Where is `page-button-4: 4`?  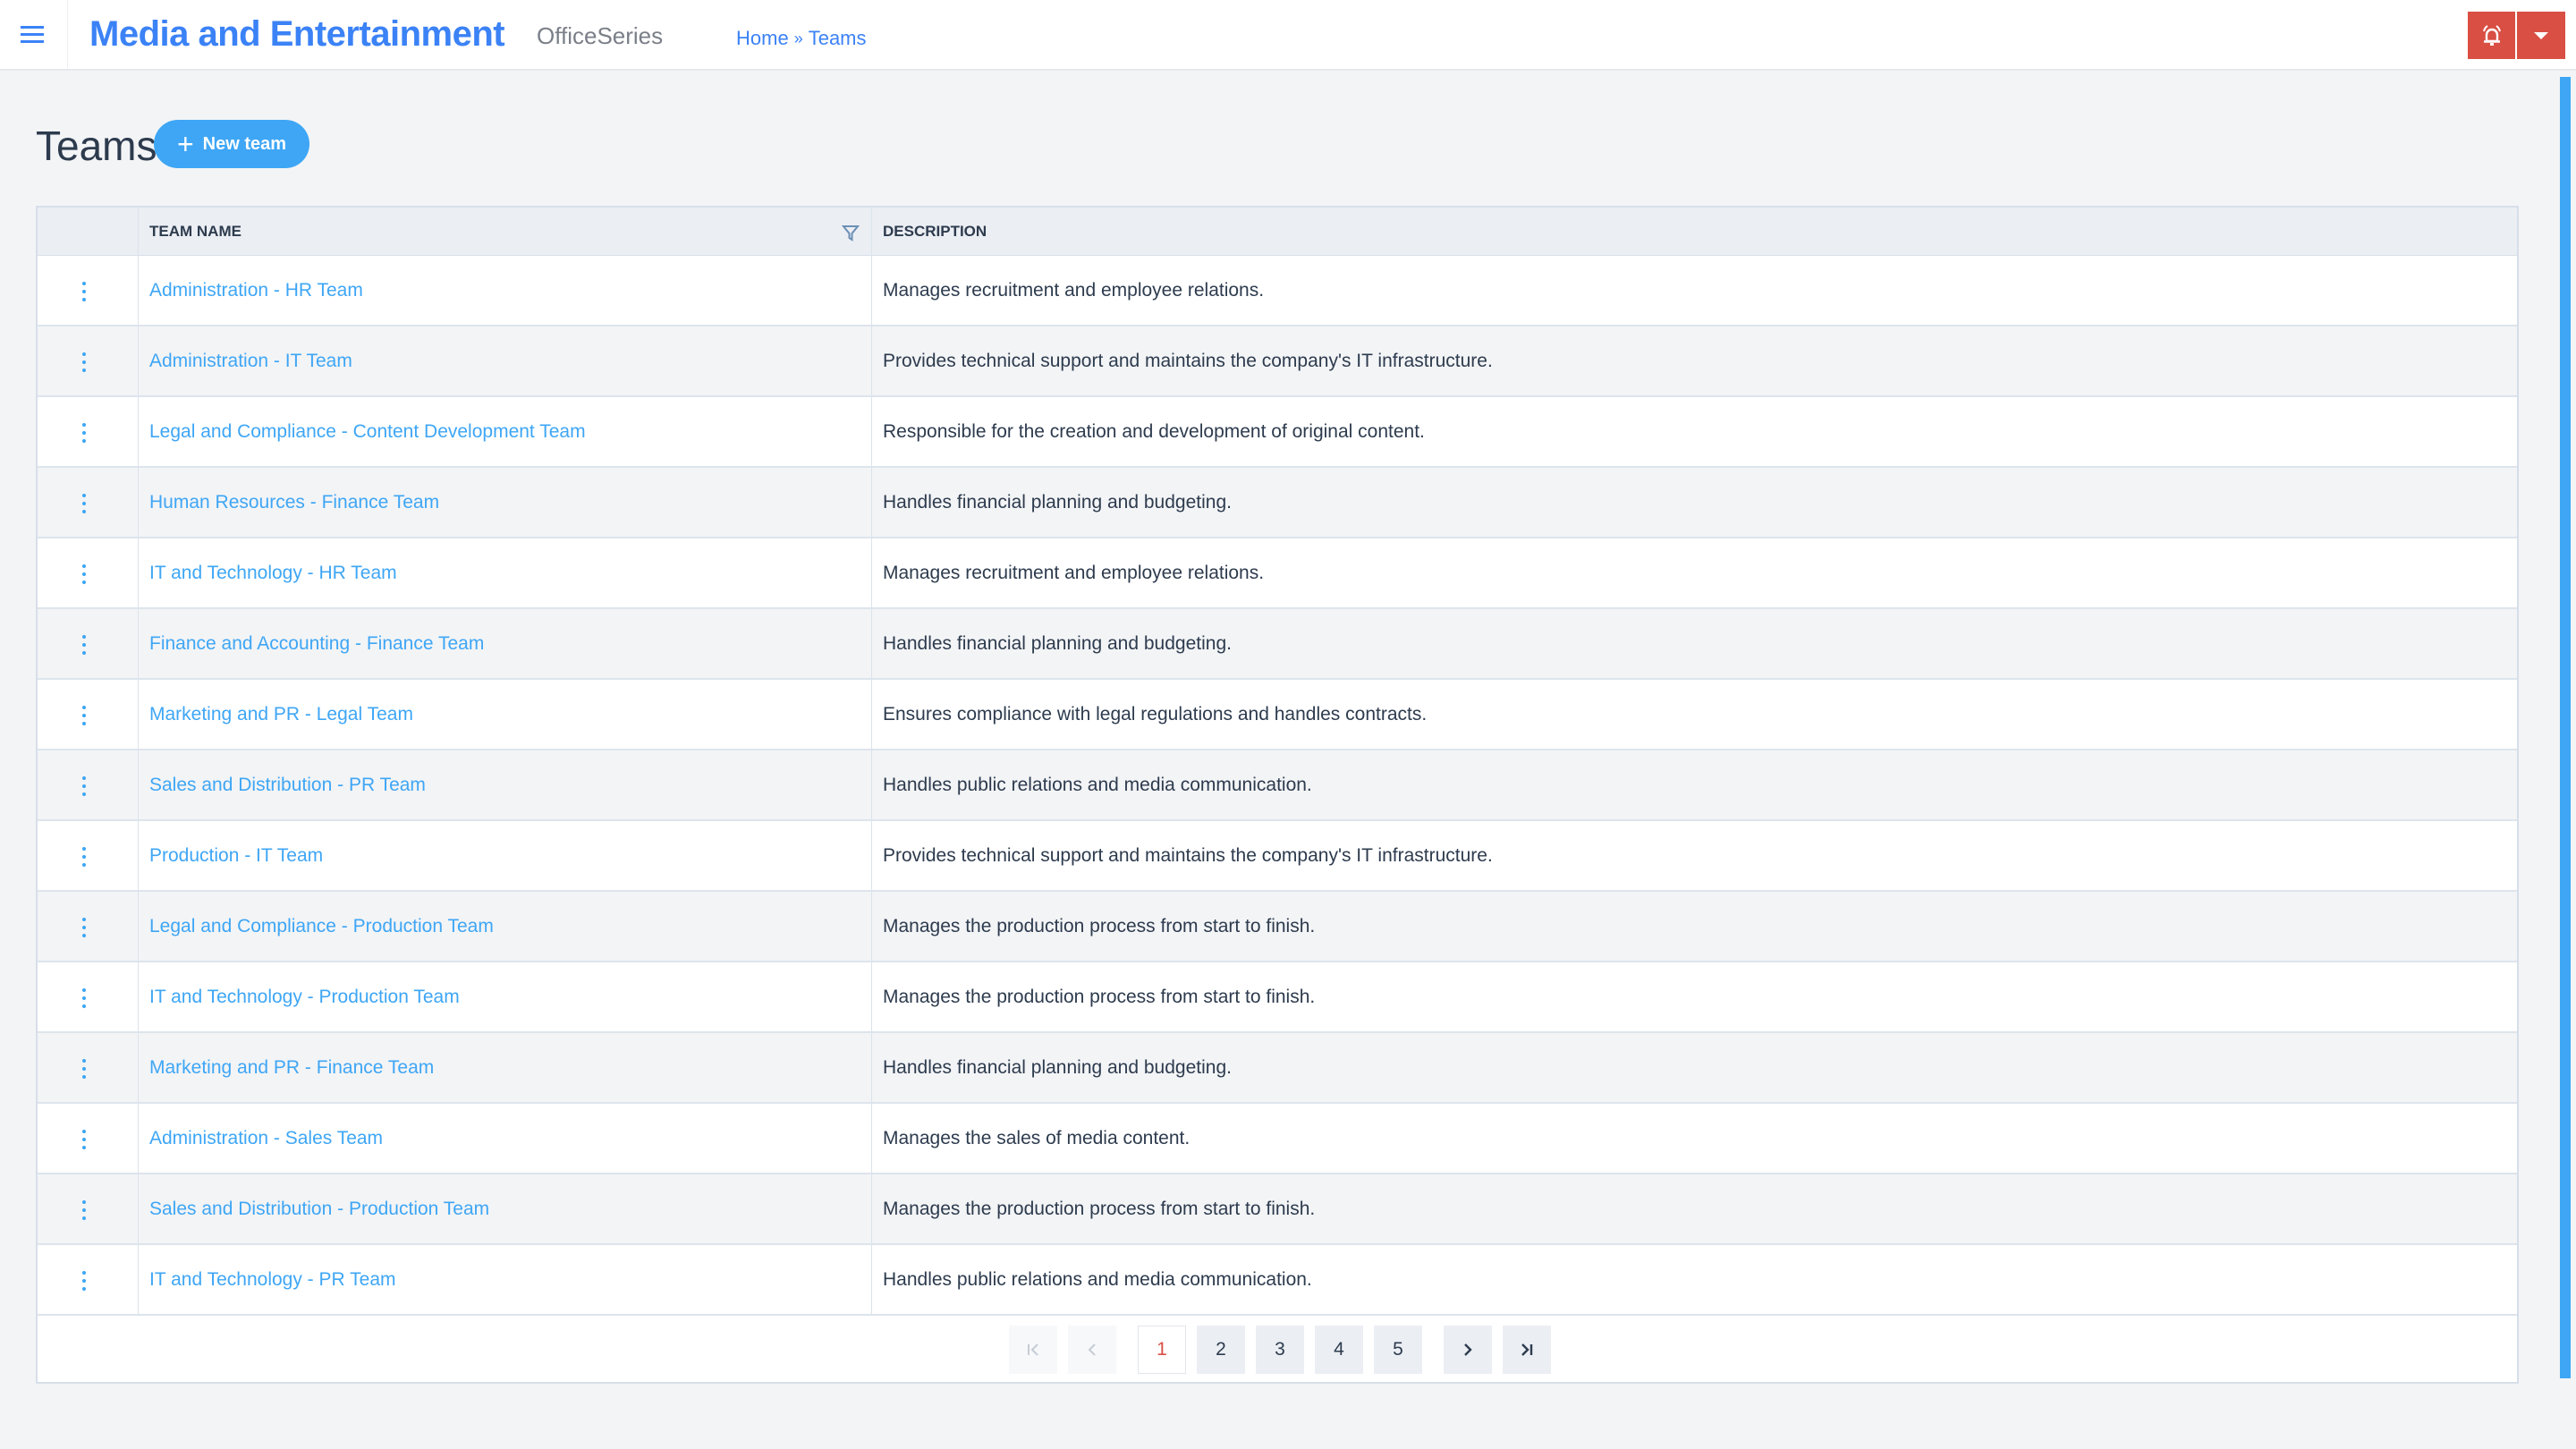 page-button-4: 4 is located at coordinates (1339, 1350).